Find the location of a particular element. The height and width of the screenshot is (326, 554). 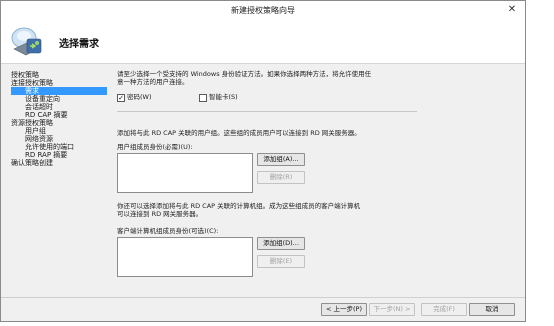

cancel-button: 取消 is located at coordinates (492, 309).